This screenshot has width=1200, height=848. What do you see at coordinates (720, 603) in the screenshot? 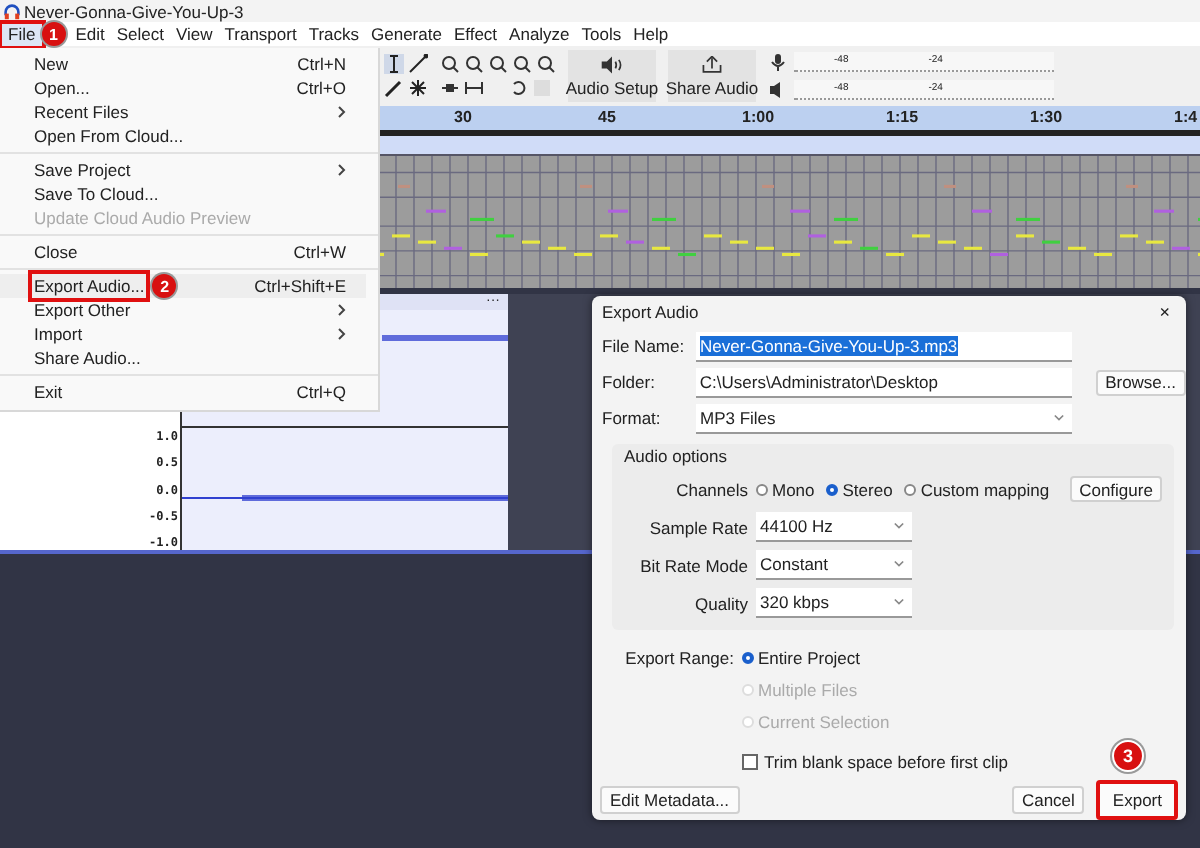
I see `field-label: Quality` at bounding box center [720, 603].